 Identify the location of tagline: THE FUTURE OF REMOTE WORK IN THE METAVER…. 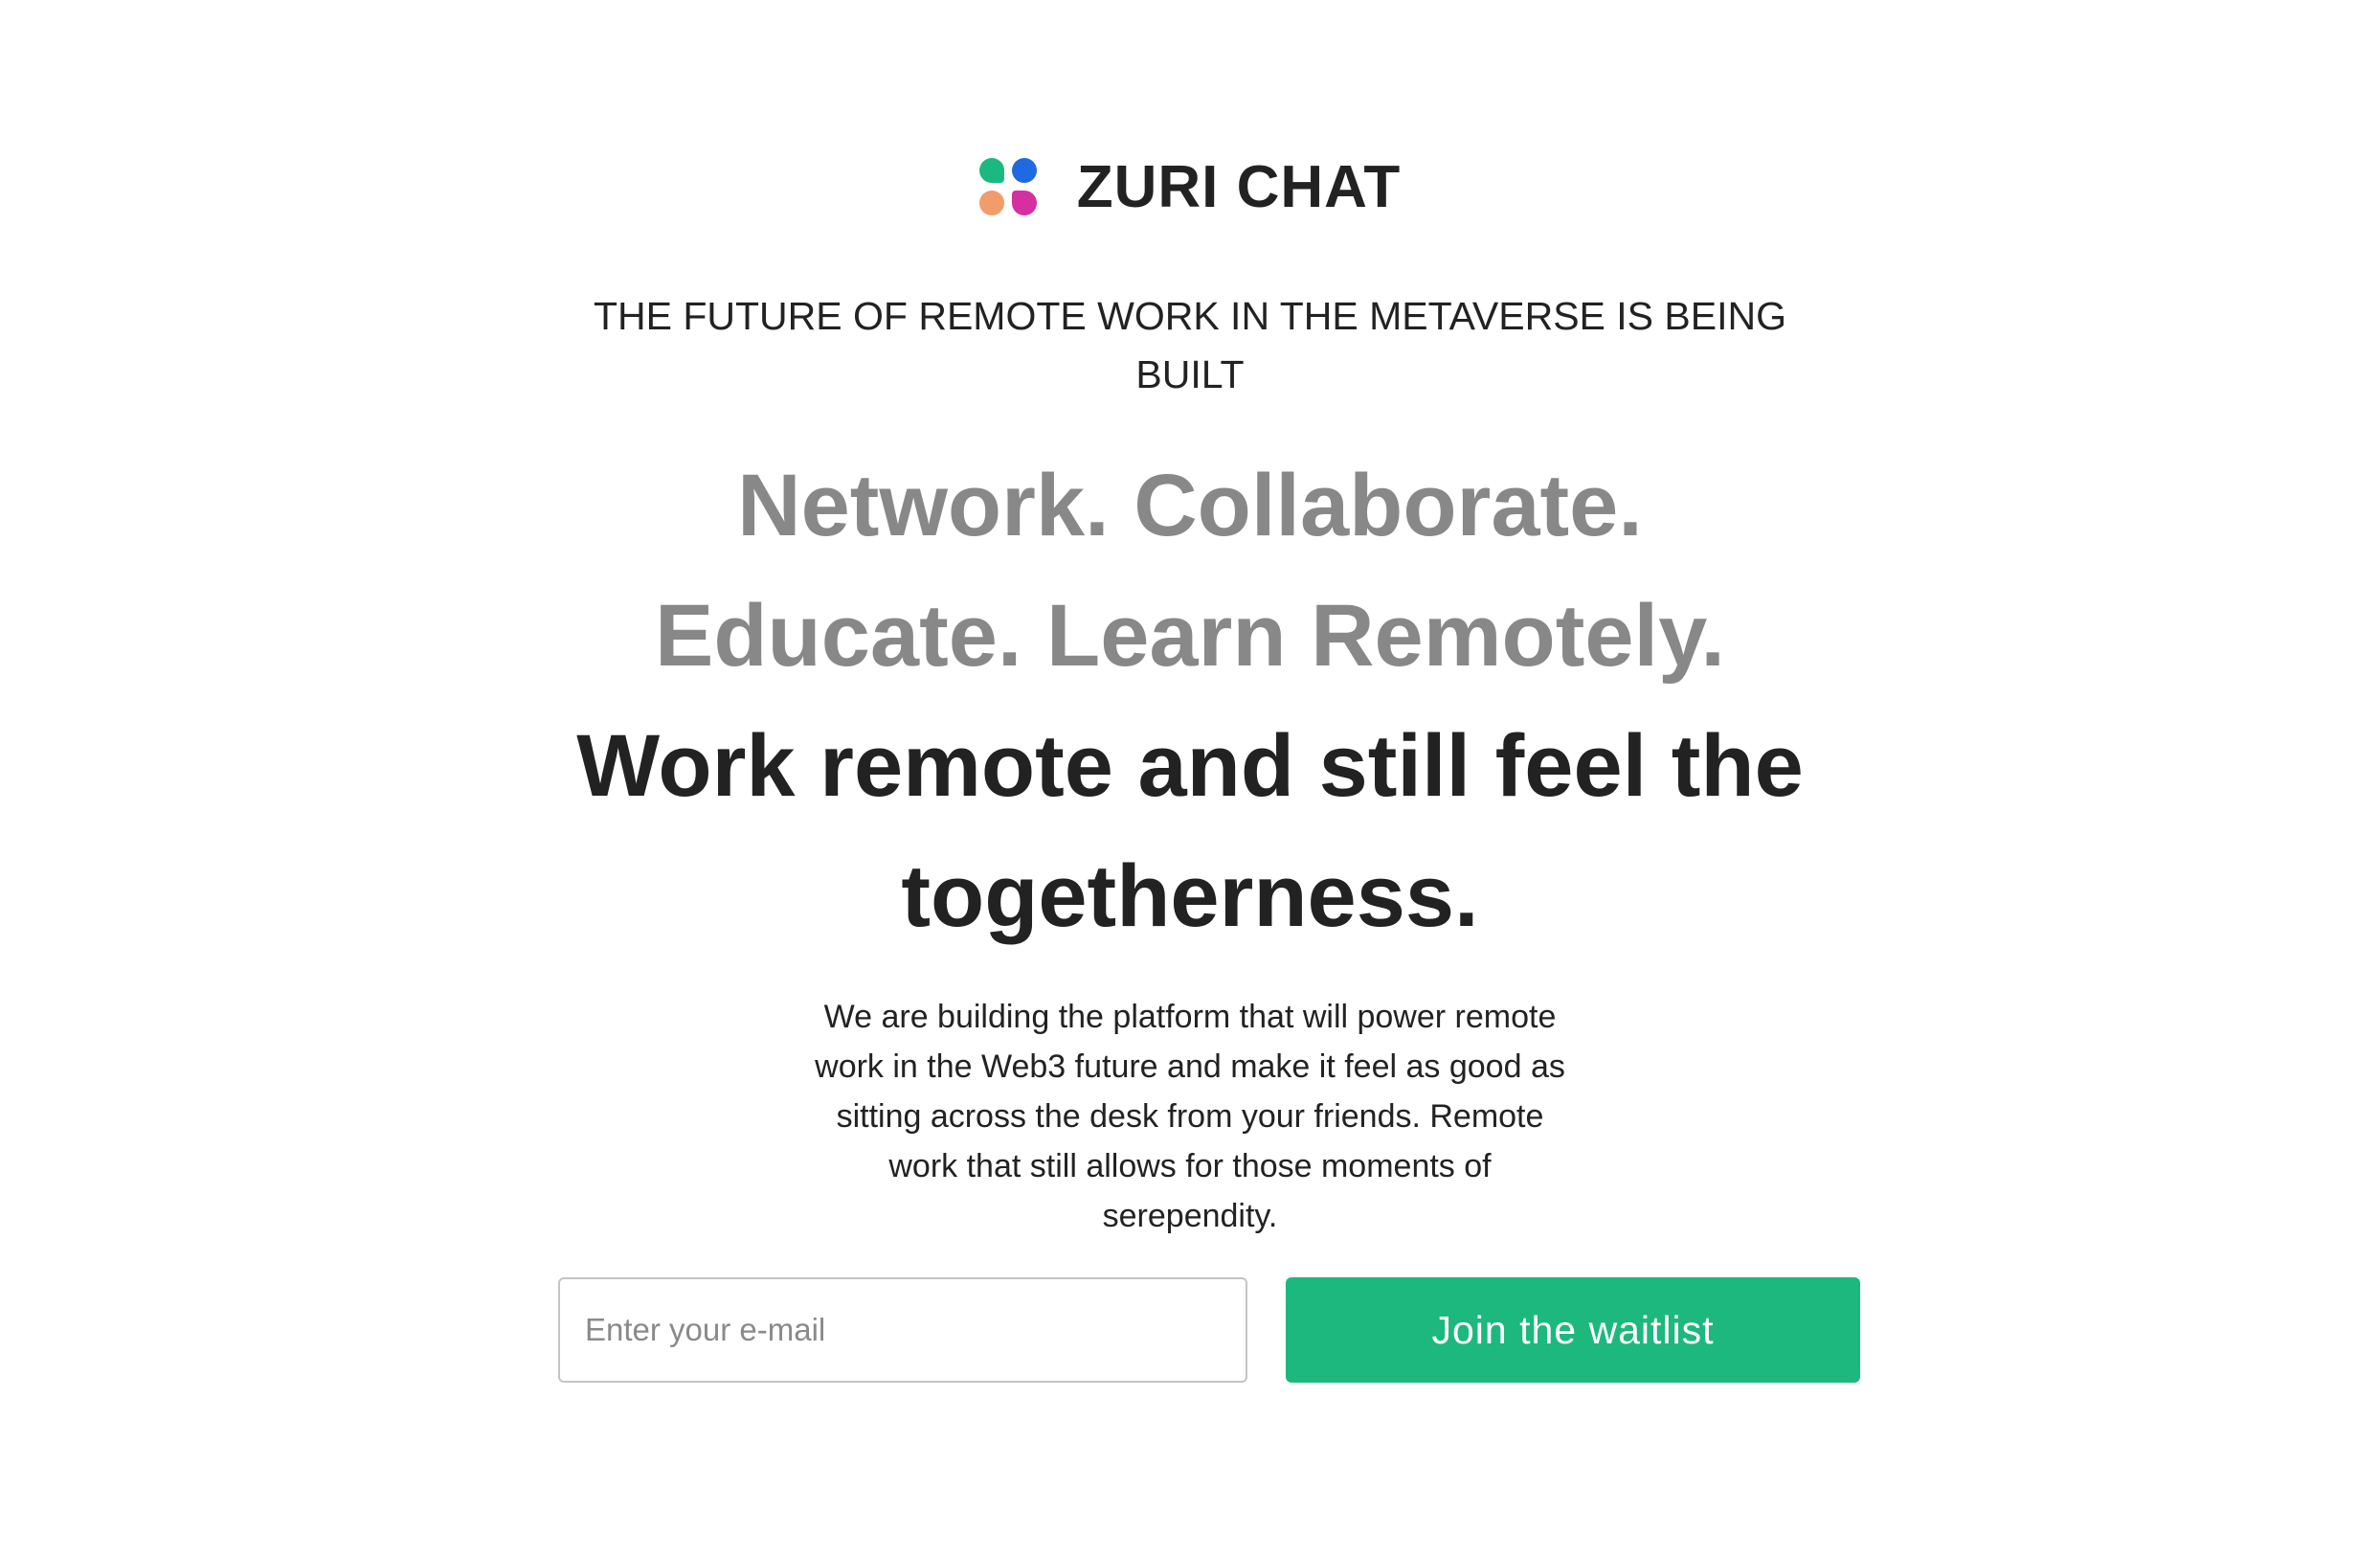
(1190, 345).